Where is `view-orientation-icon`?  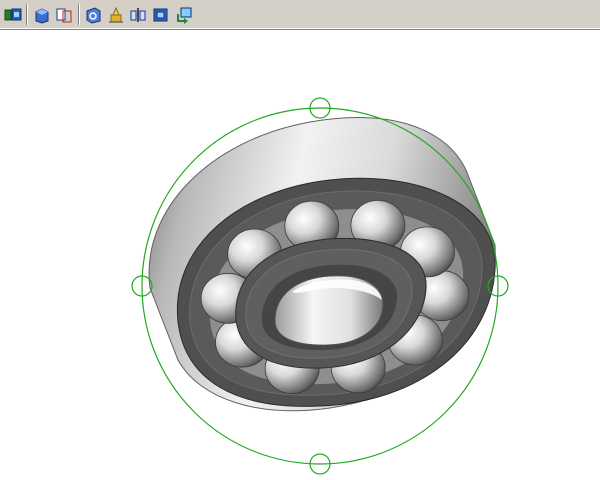
view-orientation-icon is located at coordinates (13, 14).